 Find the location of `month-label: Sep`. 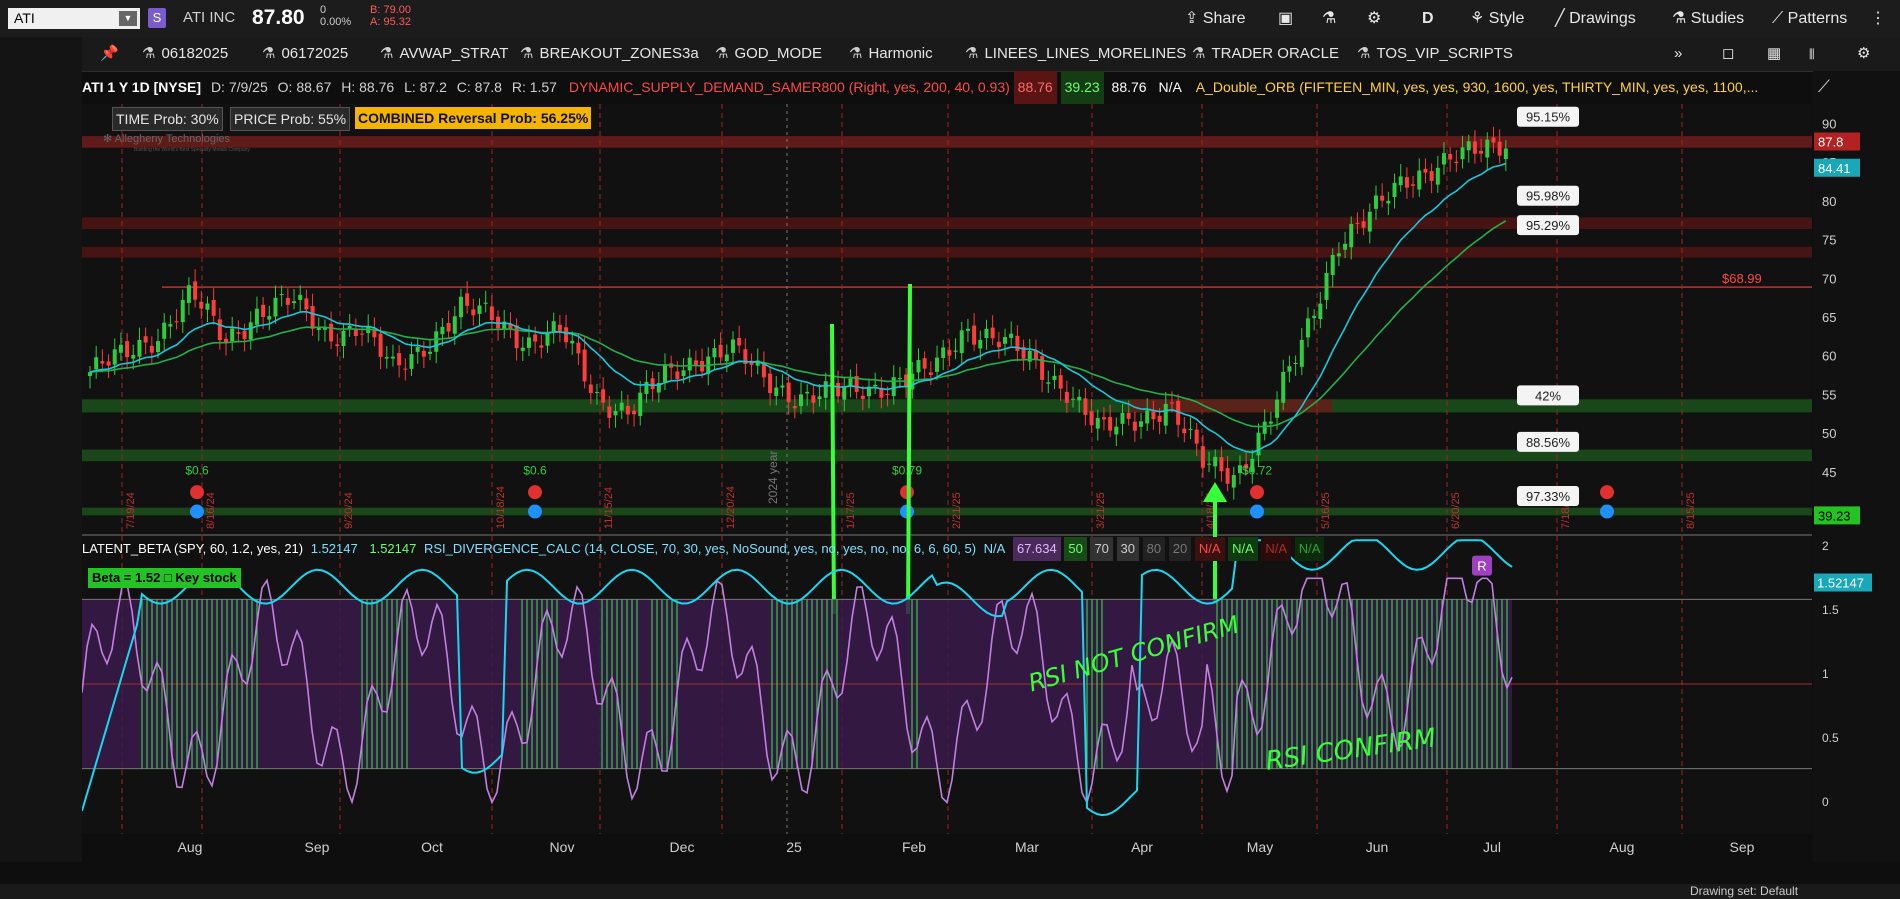

month-label: Sep is located at coordinates (1742, 847).